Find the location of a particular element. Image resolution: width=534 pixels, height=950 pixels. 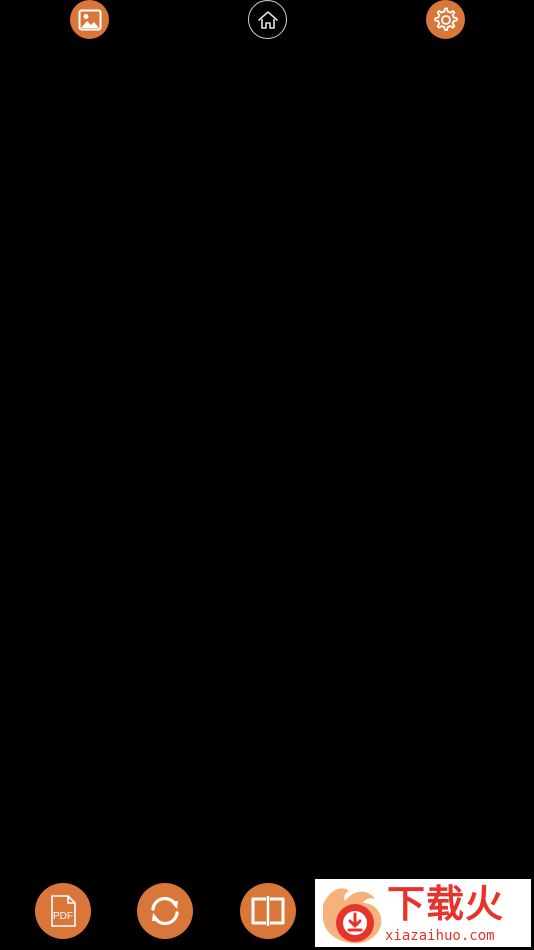

split-view-icon is located at coordinates (268, 911).